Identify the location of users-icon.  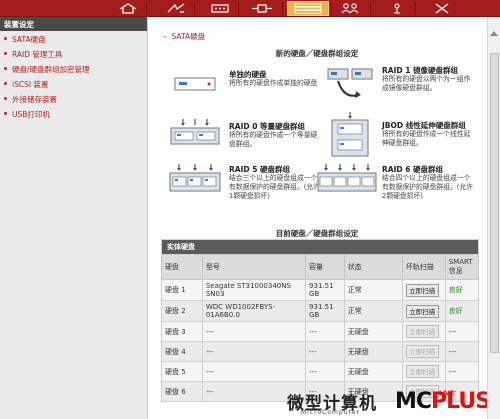
(350, 8).